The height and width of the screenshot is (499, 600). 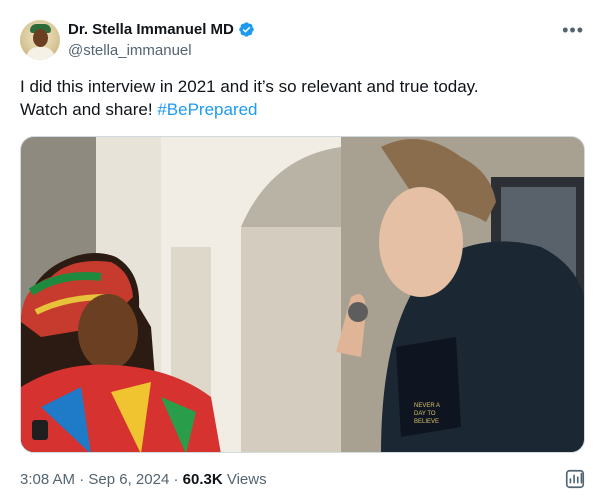 What do you see at coordinates (575, 479) in the screenshot?
I see `analytics-icon` at bounding box center [575, 479].